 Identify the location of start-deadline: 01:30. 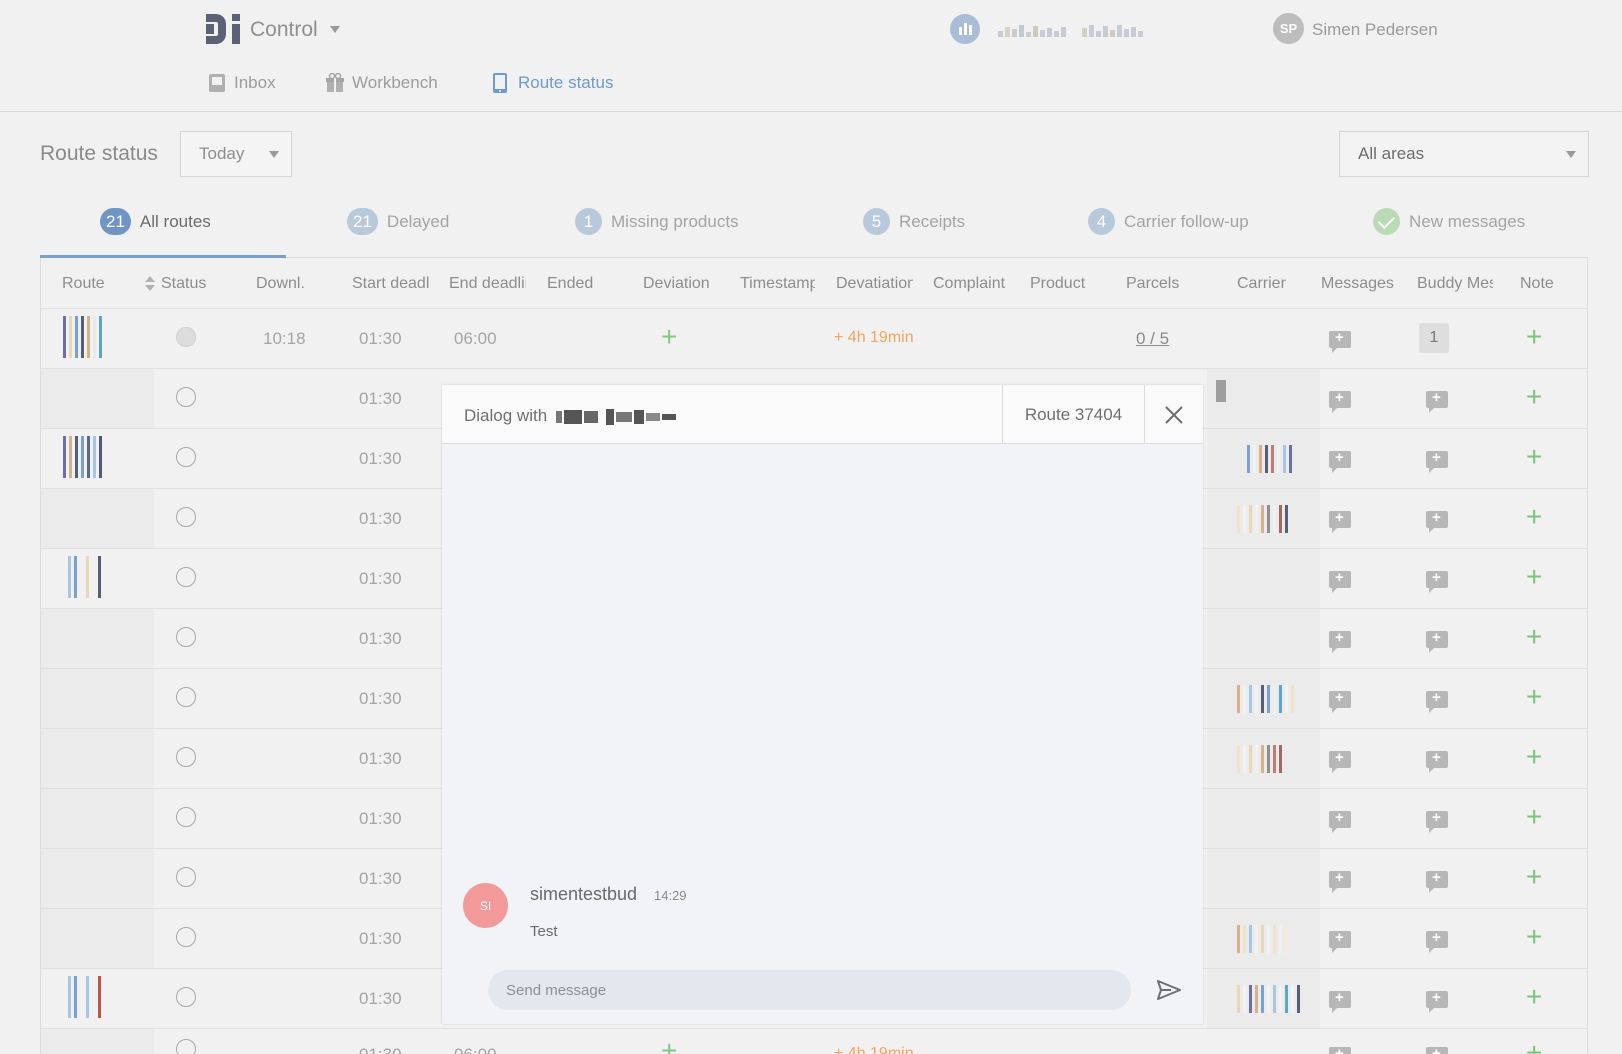
(380, 458).